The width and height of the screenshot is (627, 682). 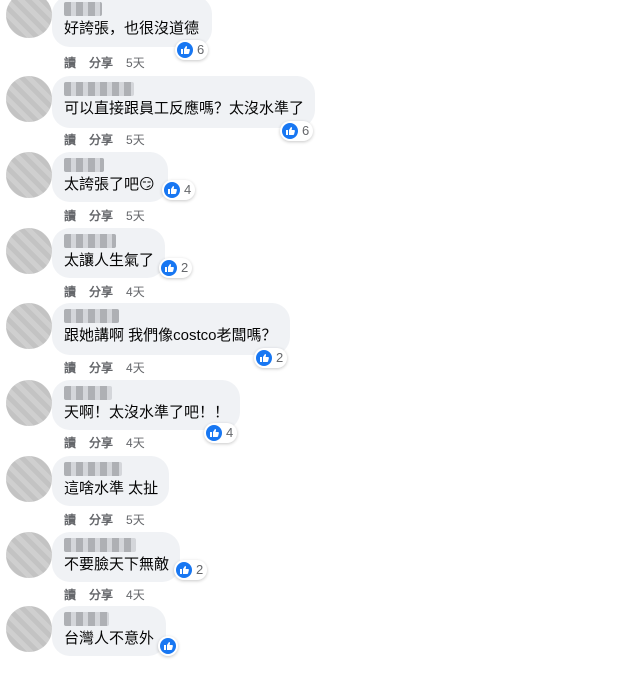 I want to click on comment-bubble: 可以直接跟員工反應嗎？太沒水準了, so click(x=183, y=102).